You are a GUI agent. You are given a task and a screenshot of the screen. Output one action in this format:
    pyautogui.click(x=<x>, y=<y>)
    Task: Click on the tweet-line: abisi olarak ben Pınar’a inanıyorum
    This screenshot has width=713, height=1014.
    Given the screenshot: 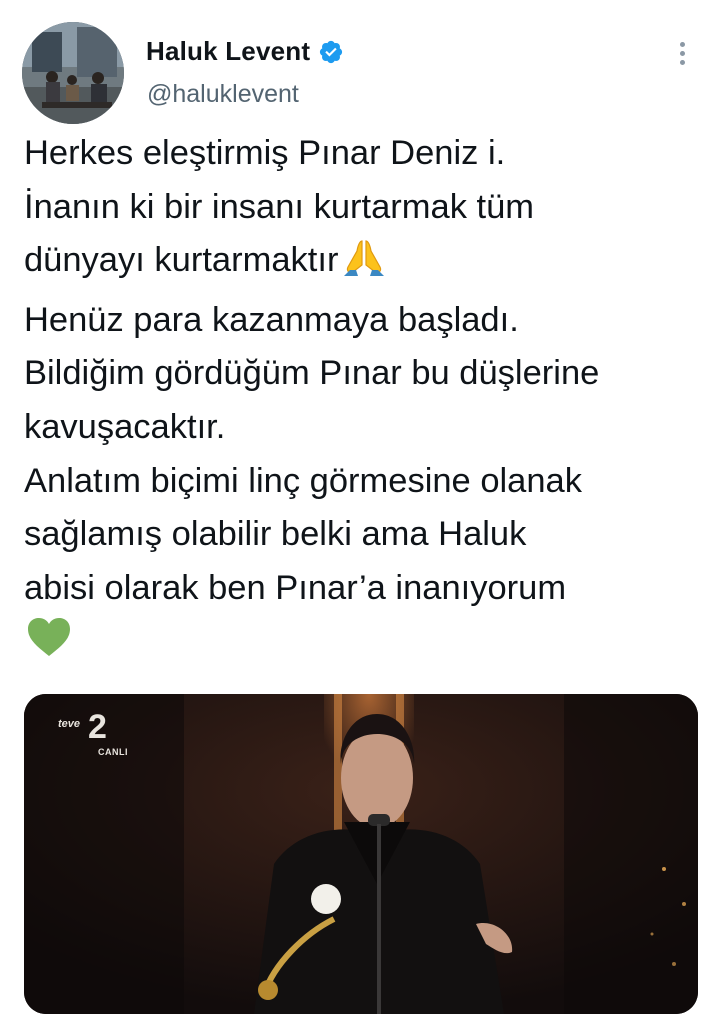 What is the action you would take?
    pyautogui.click(x=295, y=587)
    